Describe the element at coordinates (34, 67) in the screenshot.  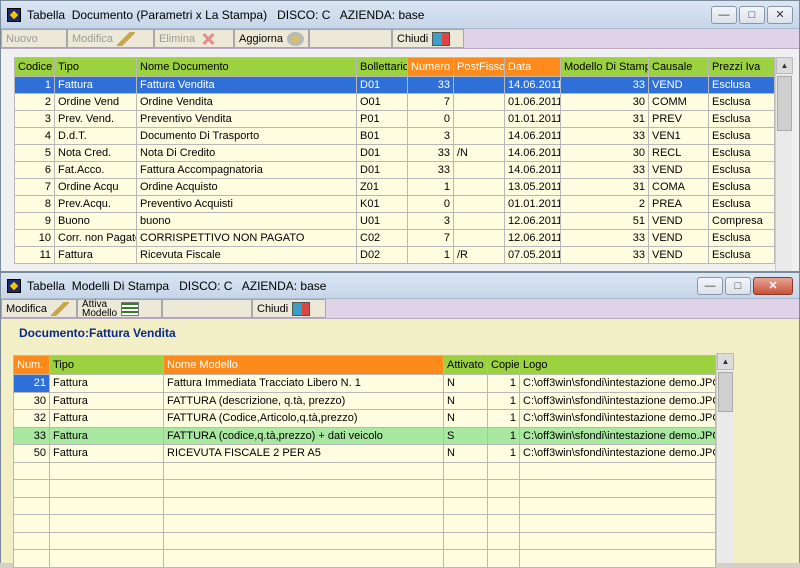
I see `column-header: Codice` at that location.